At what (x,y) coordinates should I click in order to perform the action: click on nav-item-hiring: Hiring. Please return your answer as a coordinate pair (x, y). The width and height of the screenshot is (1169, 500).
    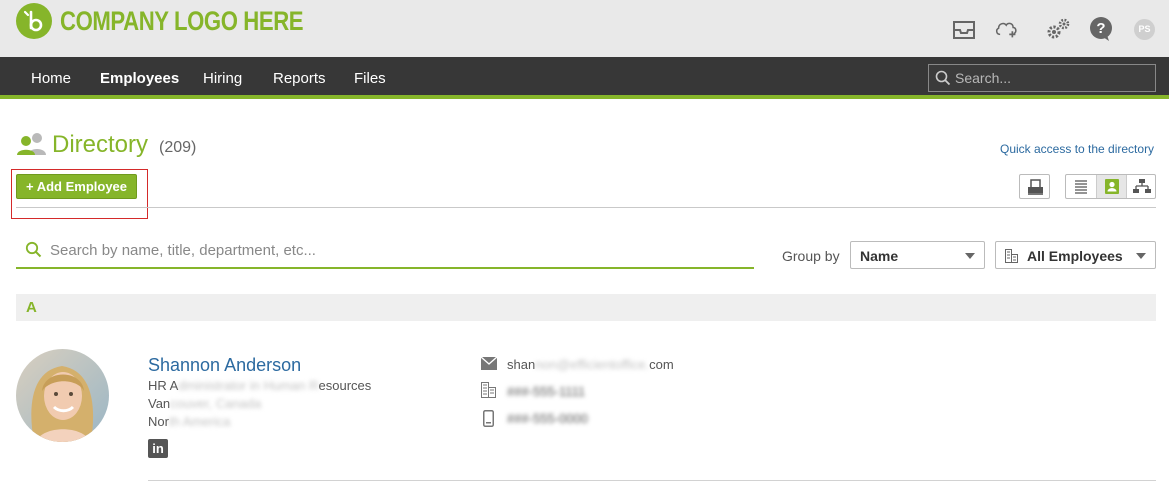
    Looking at the image, I should click on (222, 78).